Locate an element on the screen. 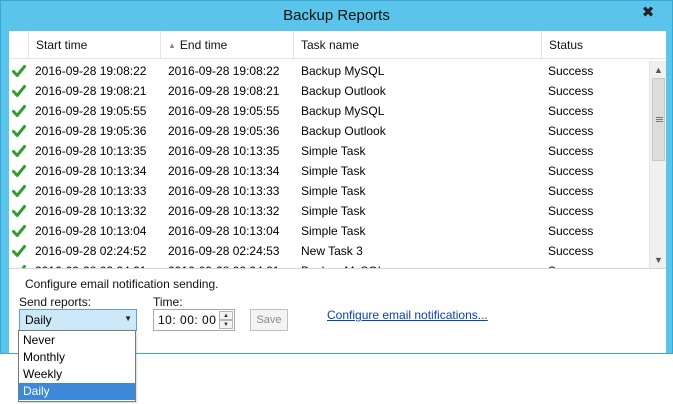 The width and height of the screenshot is (673, 404). end-time-cell: 2016-09-28 19:08:22 is located at coordinates (224, 71).